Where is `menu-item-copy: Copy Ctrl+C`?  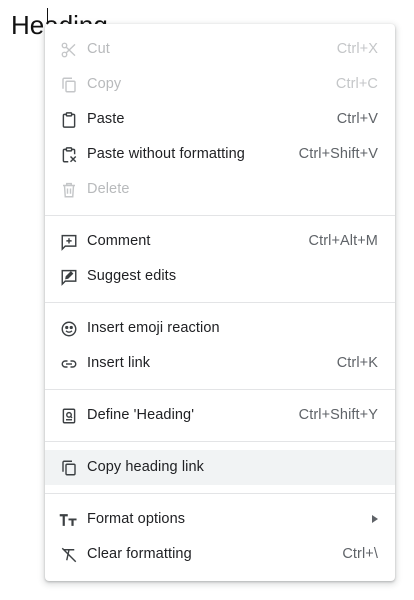 menu-item-copy: Copy Ctrl+C is located at coordinates (220, 84).